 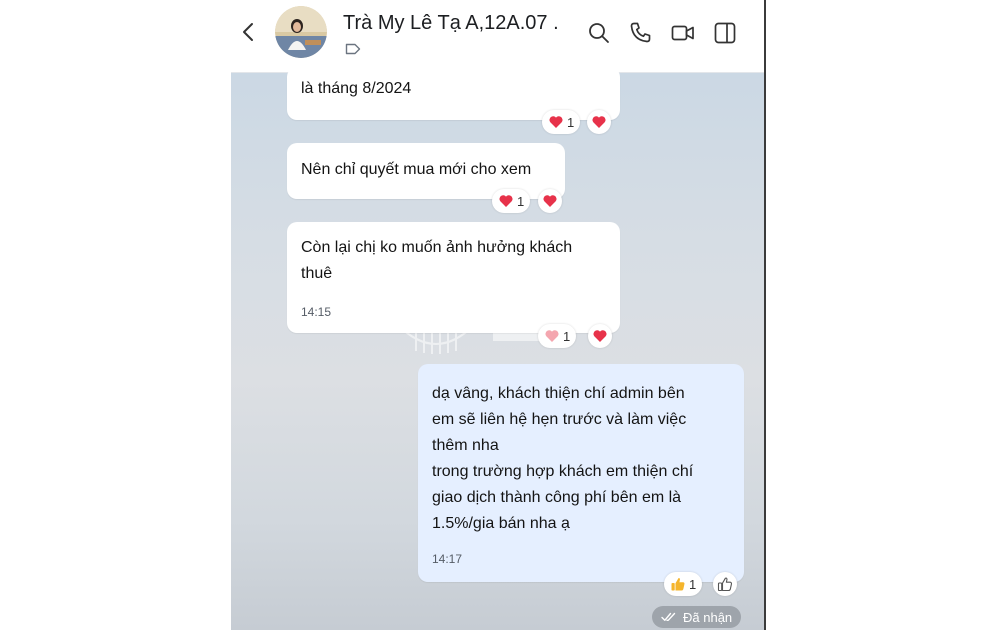 I want to click on sidebar-toggle-icon, so click(x=725, y=33).